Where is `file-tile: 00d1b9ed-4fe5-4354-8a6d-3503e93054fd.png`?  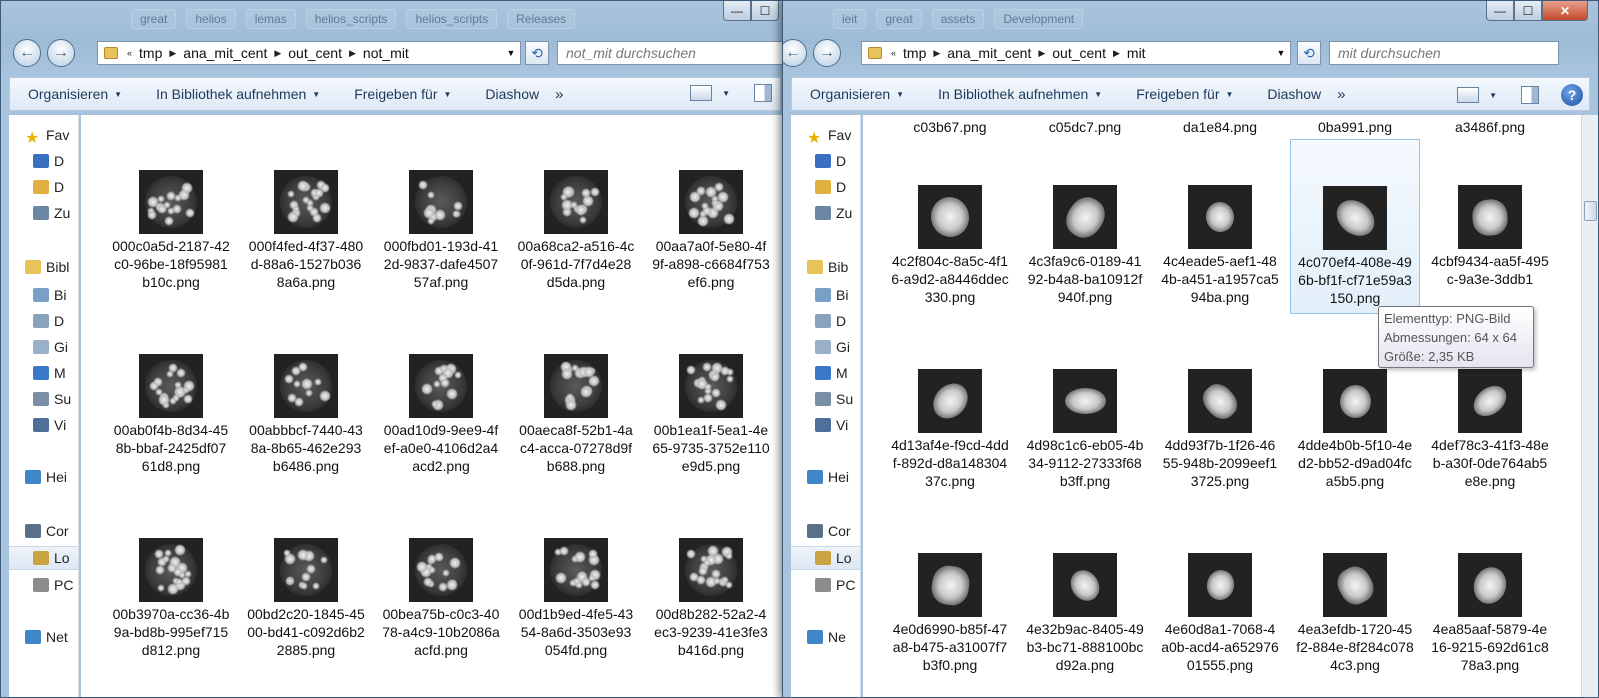 file-tile: 00d1b9ed-4fe5-4354-8a6d-3503e93054fd.png is located at coordinates (576, 598).